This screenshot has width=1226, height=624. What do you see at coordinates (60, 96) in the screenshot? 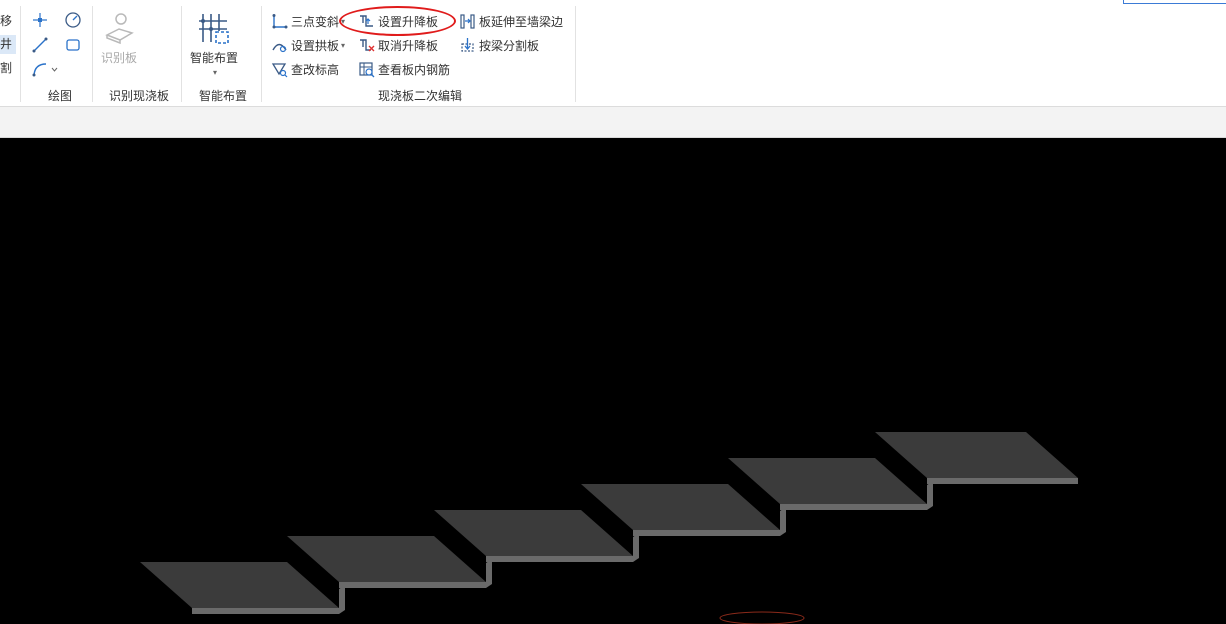
I see `group-label-draw: 绘图` at bounding box center [60, 96].